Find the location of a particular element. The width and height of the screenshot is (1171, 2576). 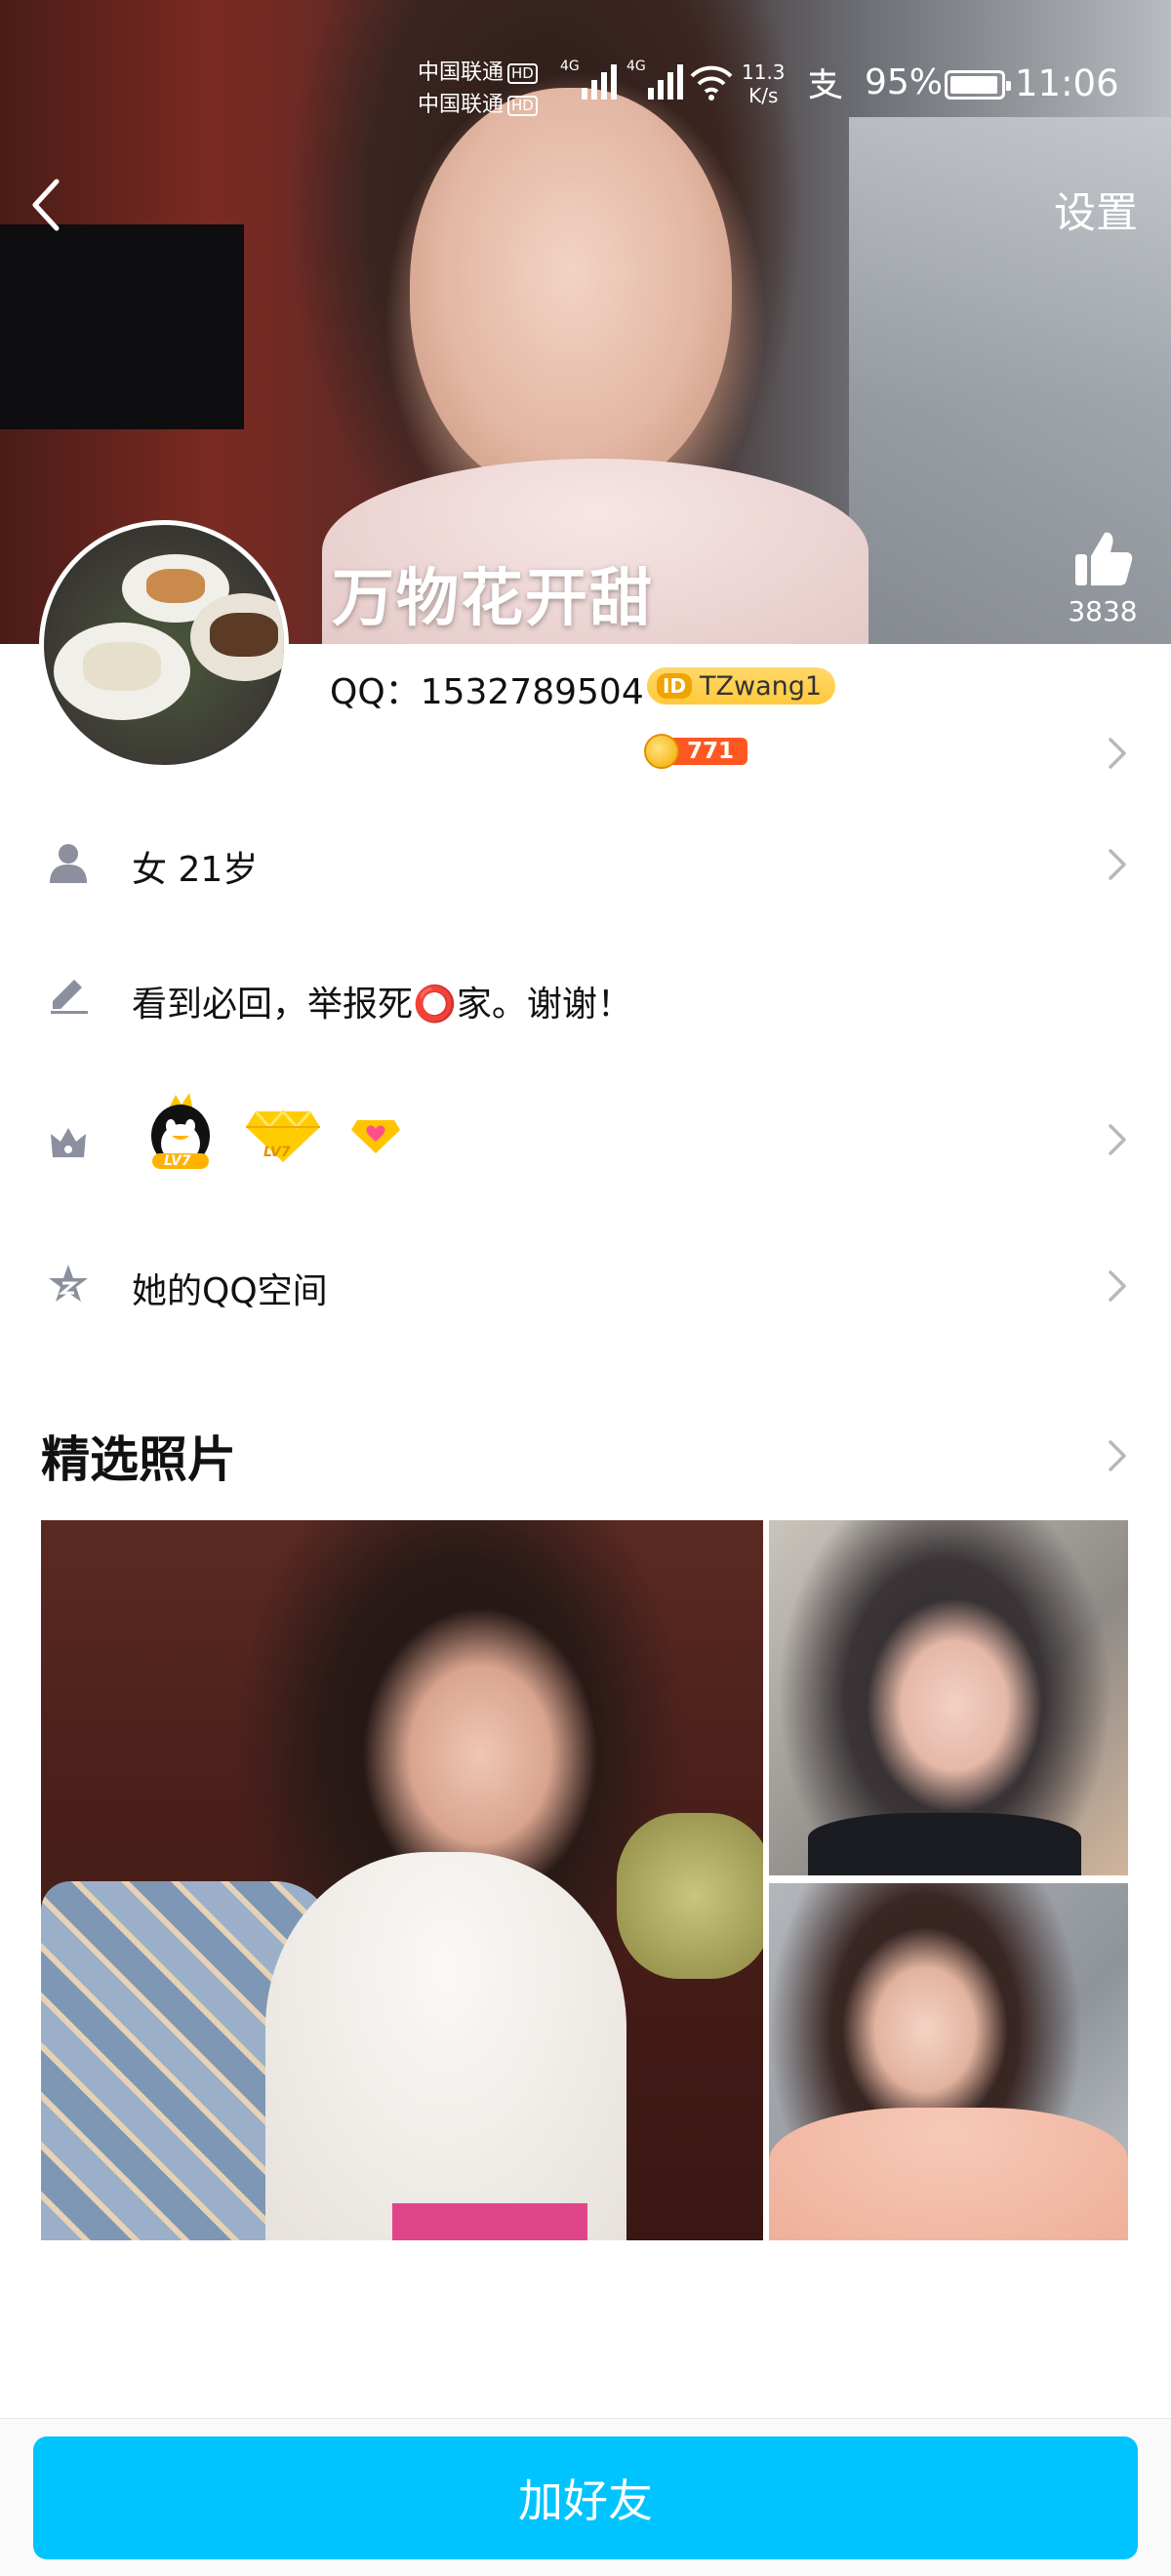

hd-badge-2: HD is located at coordinates (522, 105).